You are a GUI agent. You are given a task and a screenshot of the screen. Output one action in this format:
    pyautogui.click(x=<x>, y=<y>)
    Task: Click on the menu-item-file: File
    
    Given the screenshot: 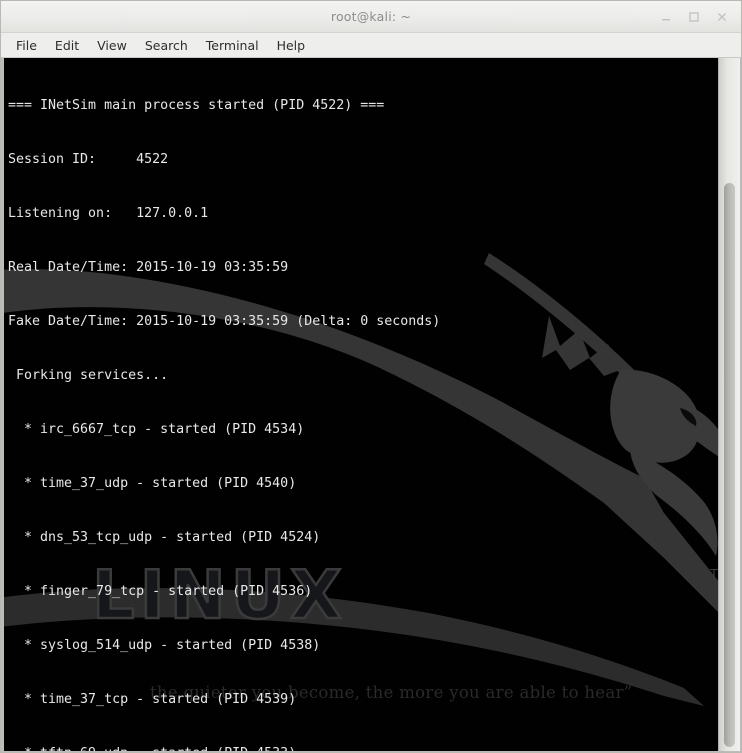 What is the action you would take?
    pyautogui.click(x=26, y=45)
    